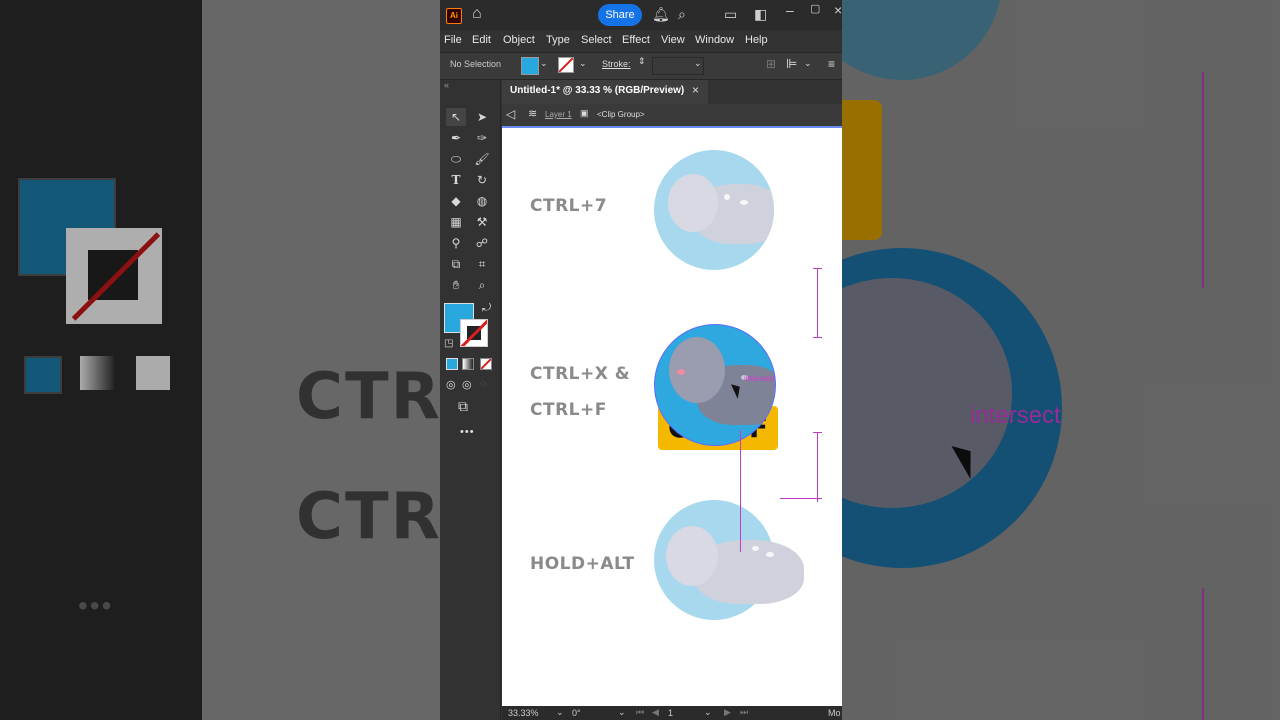  I want to click on close-icon: ×, so click(838, 10).